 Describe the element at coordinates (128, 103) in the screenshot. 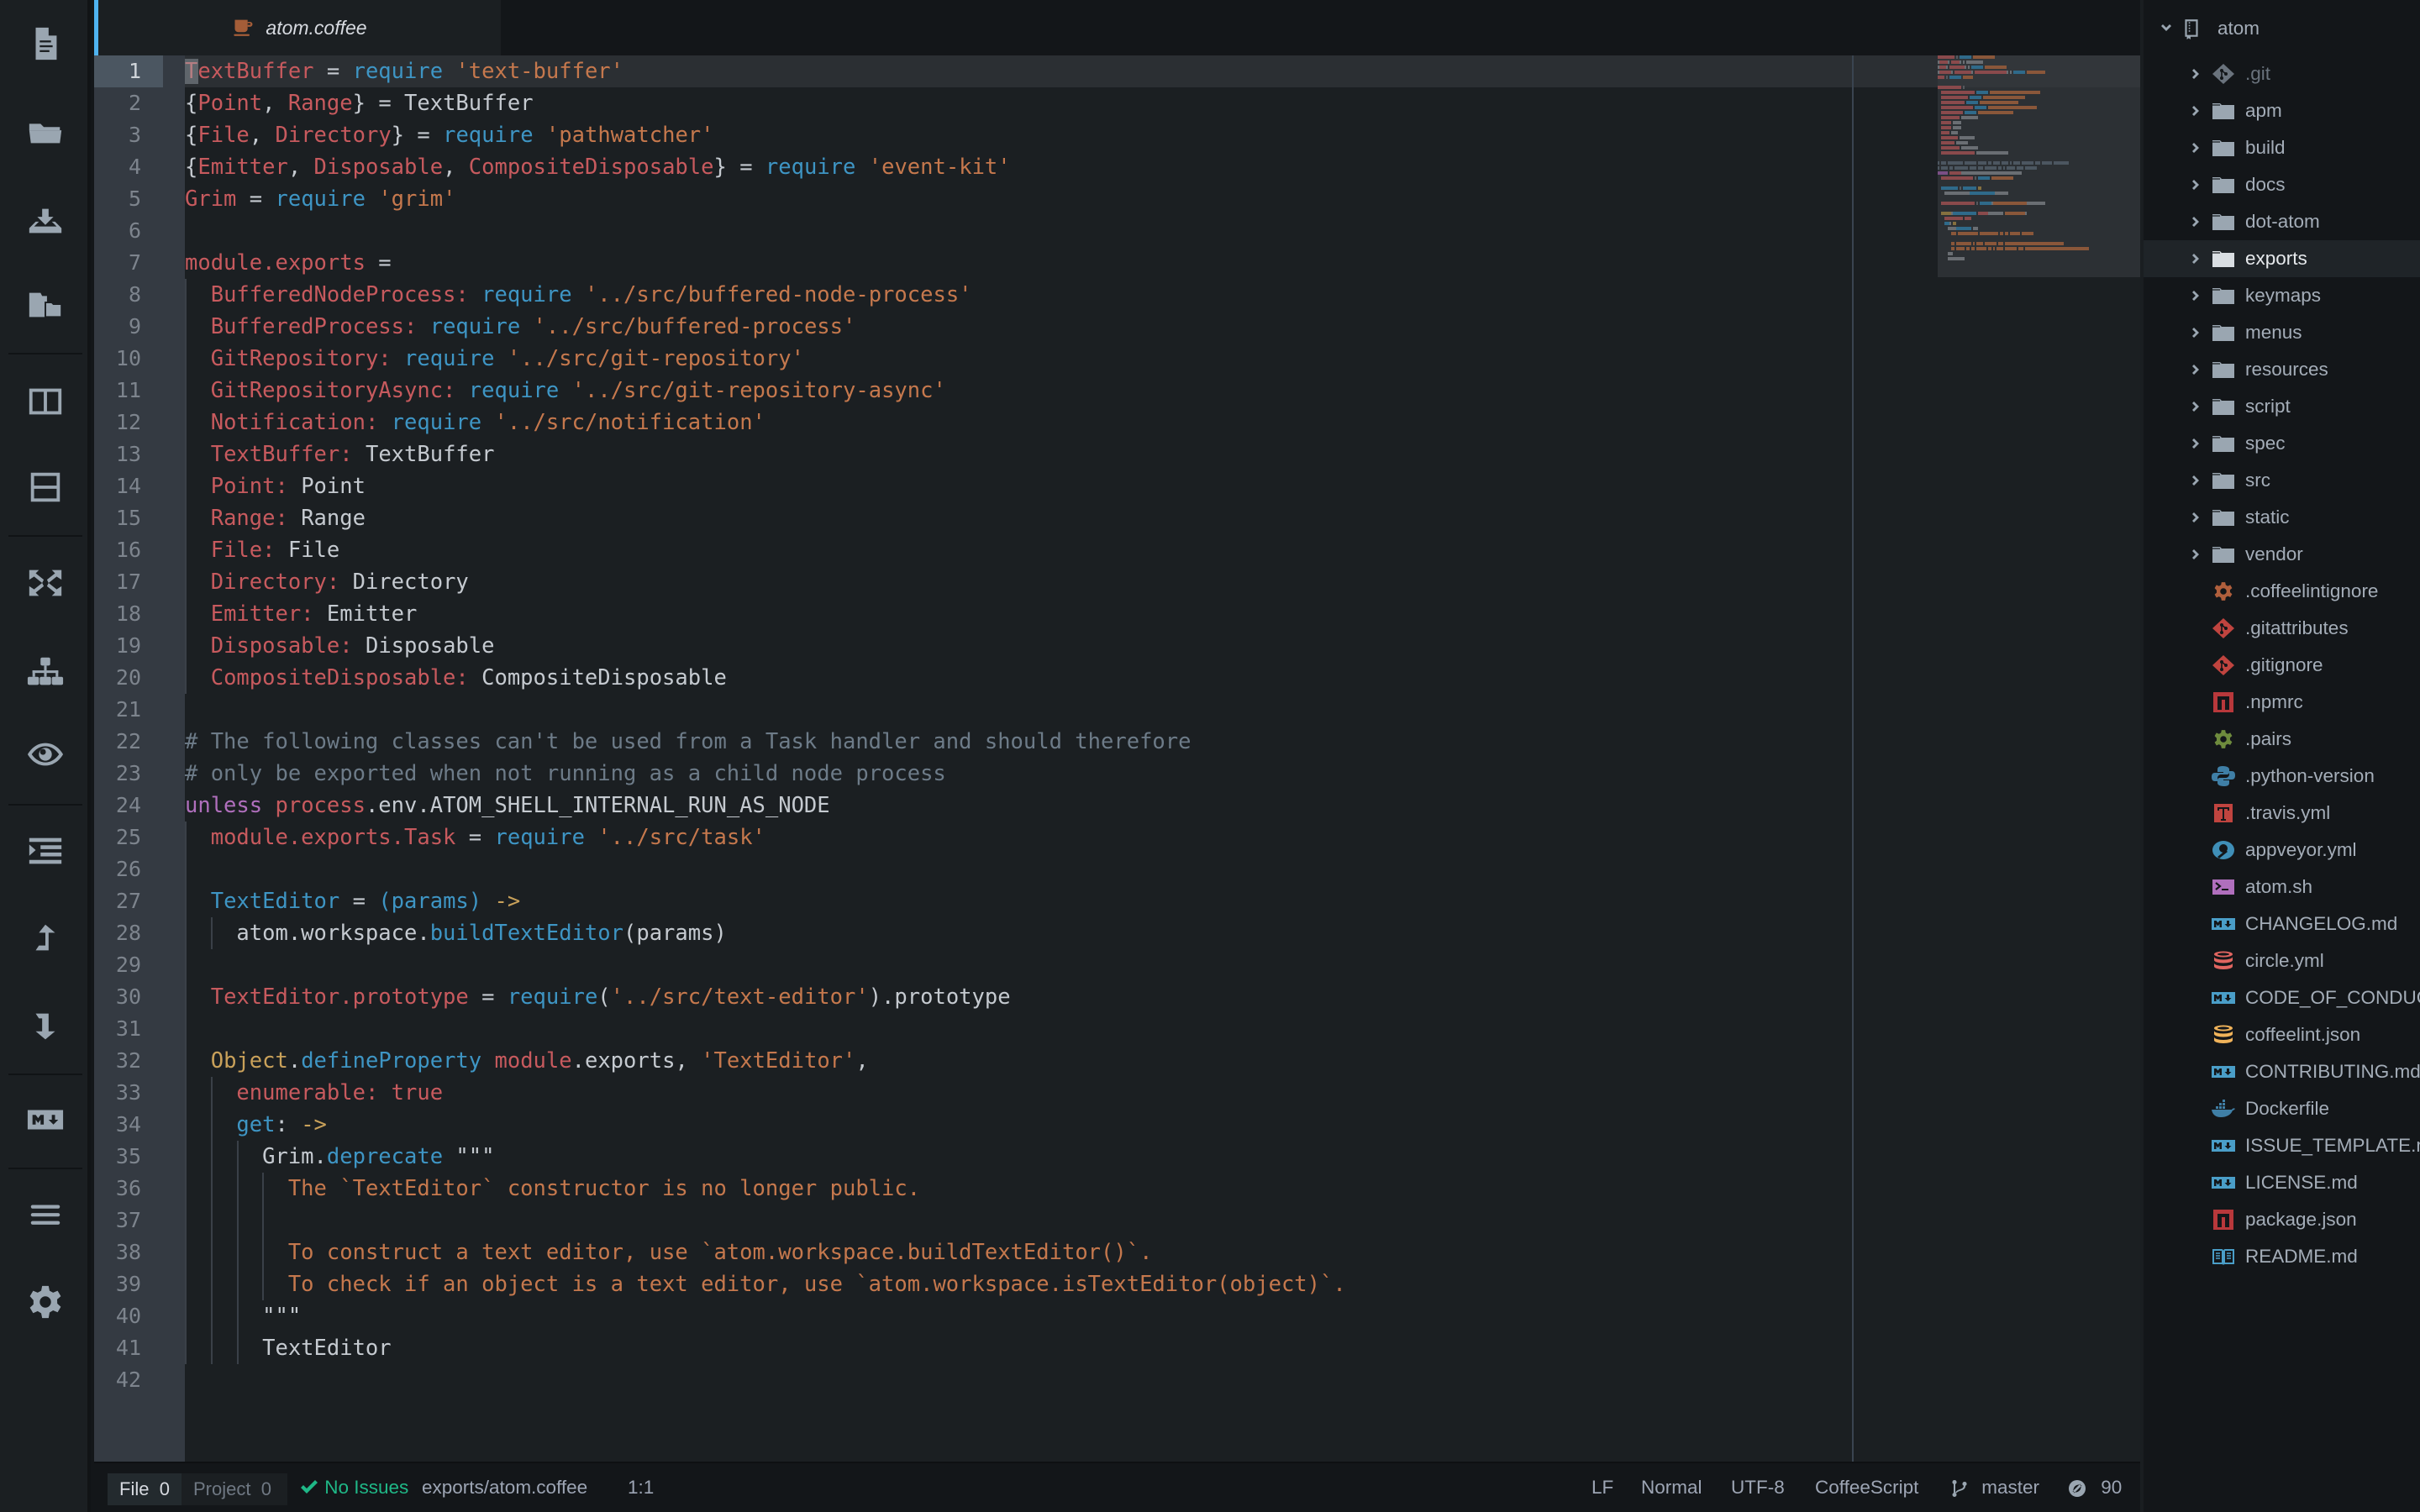

I see `line-number: 2` at that location.